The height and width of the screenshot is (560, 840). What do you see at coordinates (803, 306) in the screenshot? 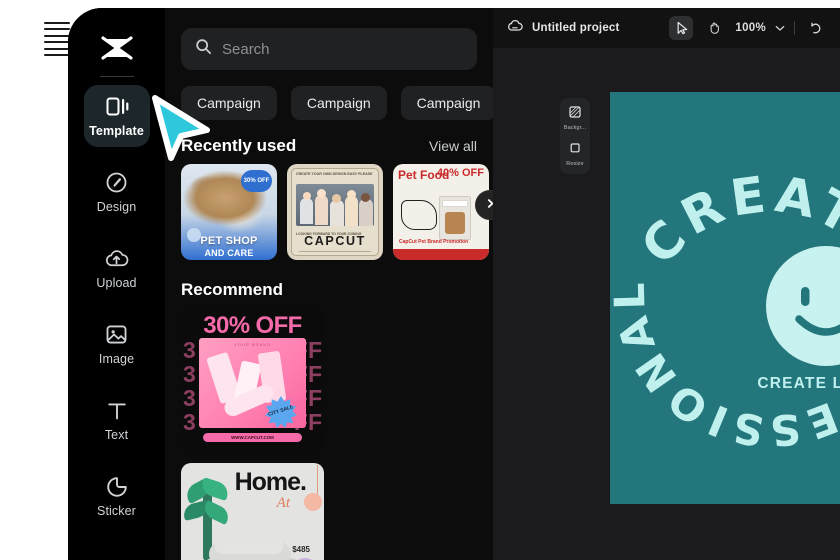
I see `smiley-face-icon` at bounding box center [803, 306].